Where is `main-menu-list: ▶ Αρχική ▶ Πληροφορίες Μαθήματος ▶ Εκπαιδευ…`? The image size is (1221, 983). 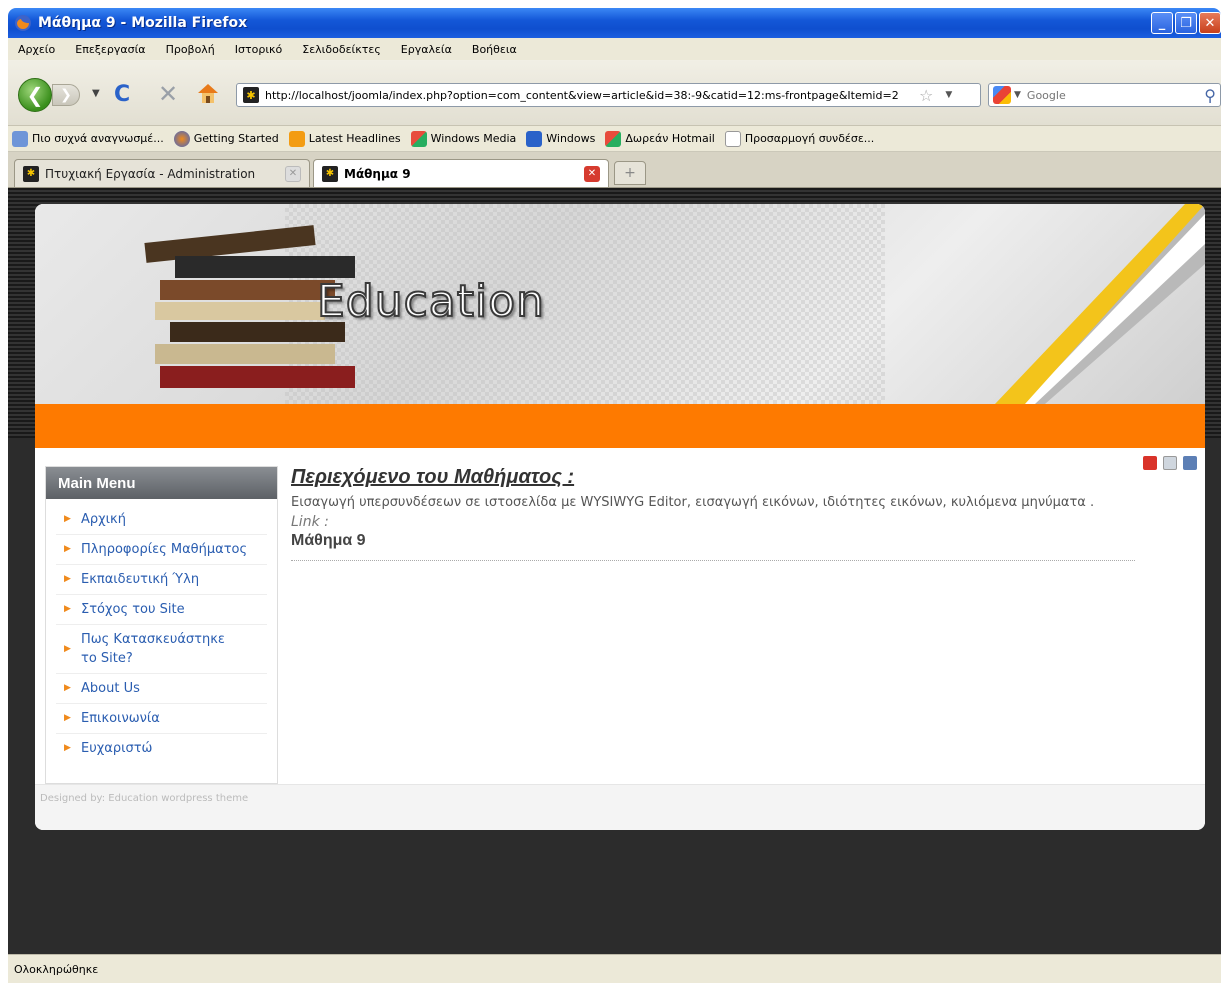
main-menu-list: ▶ Αρχική ▶ Πληροφορίες Μαθήματος ▶ Εκπαιδευ… is located at coordinates (161, 631).